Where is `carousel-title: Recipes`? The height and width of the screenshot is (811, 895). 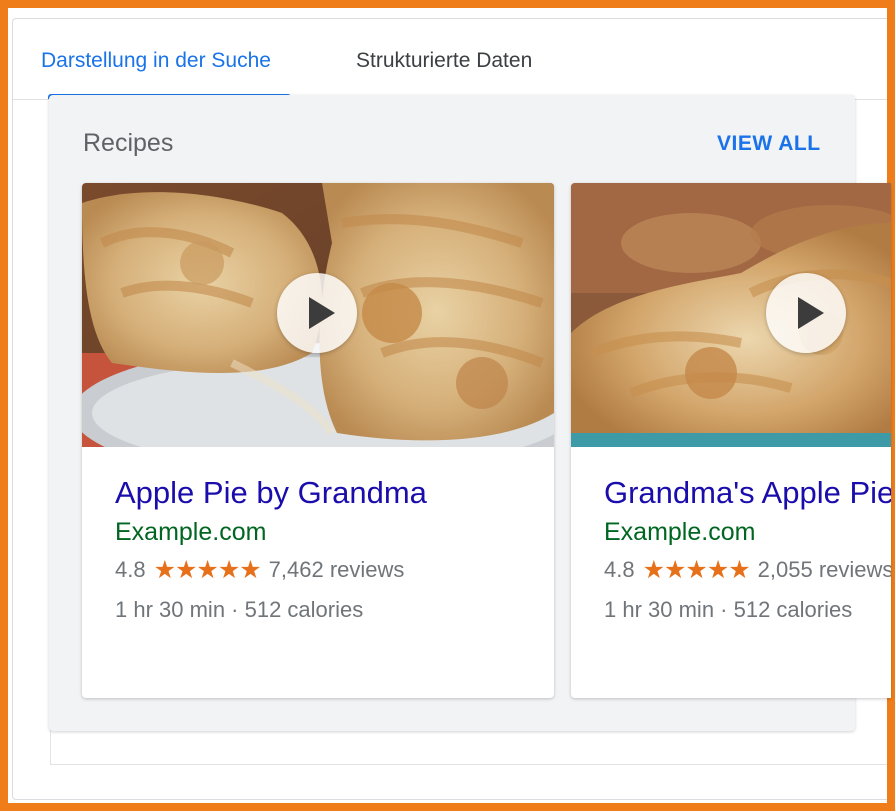
carousel-title: Recipes is located at coordinates (128, 143).